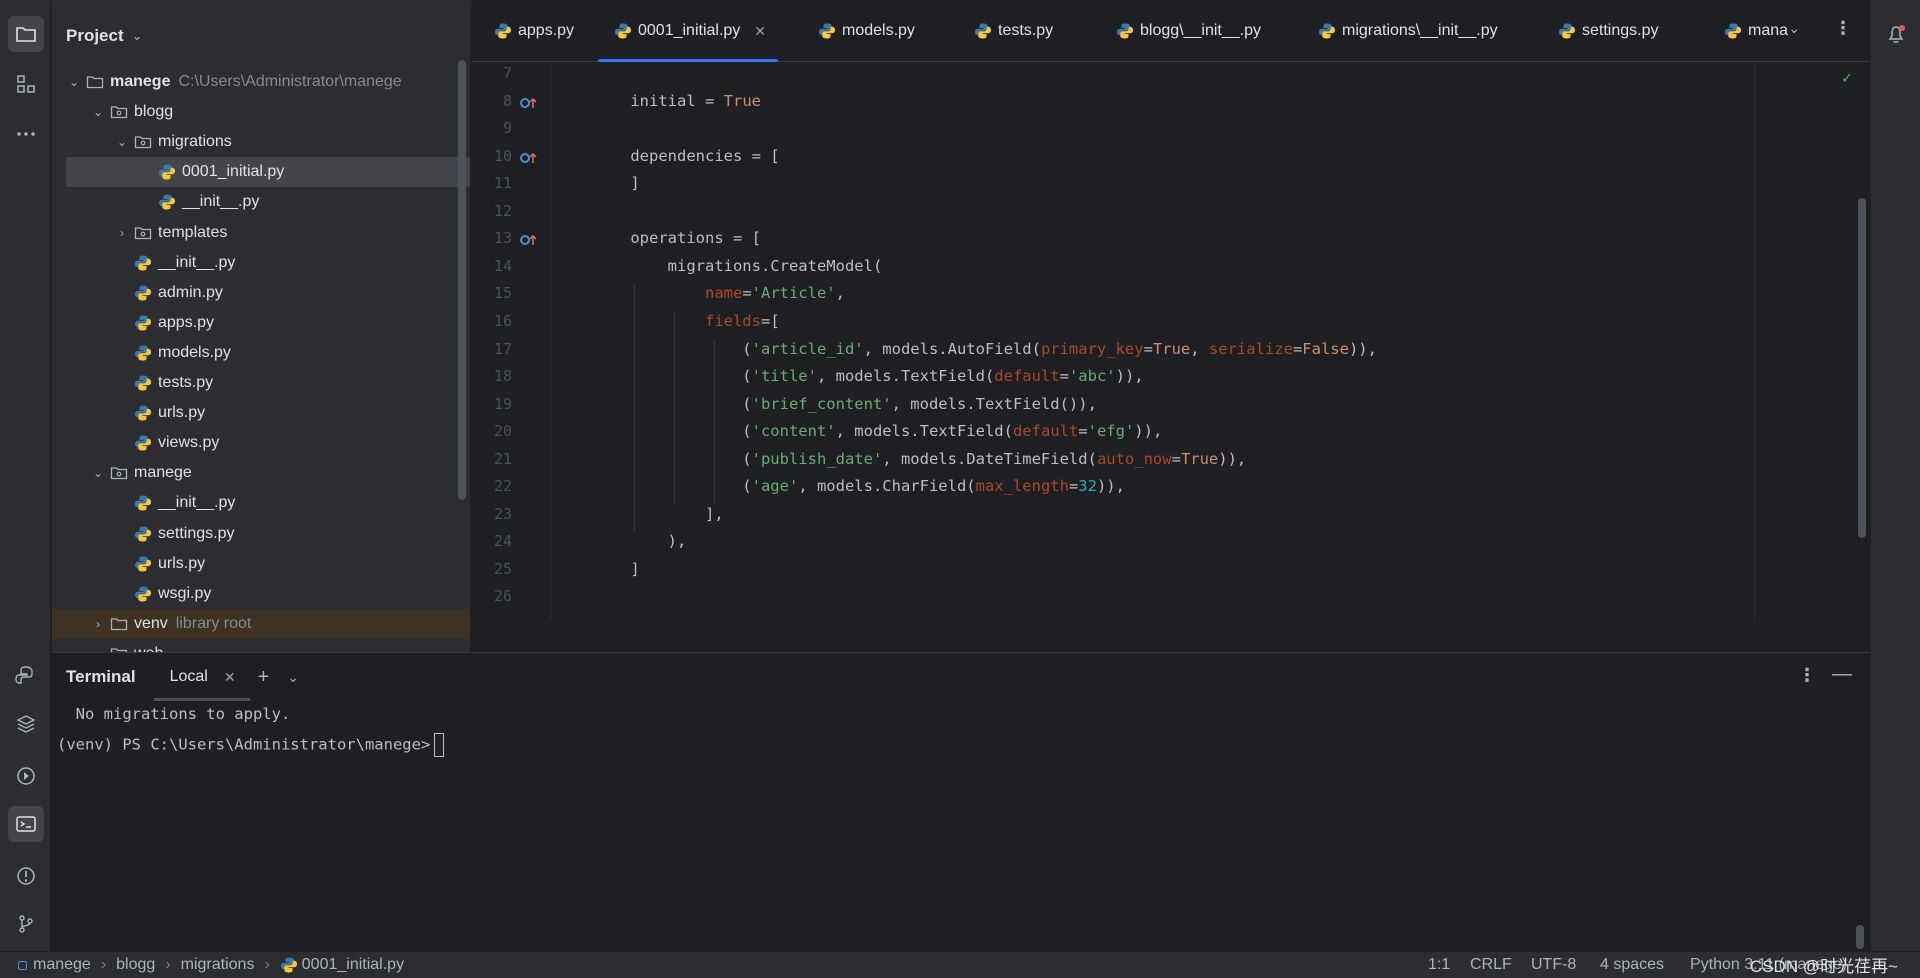 This screenshot has height=978, width=1920. Describe the element at coordinates (264, 677) in the screenshot. I see `new-terminal-plus-icon: +` at that location.